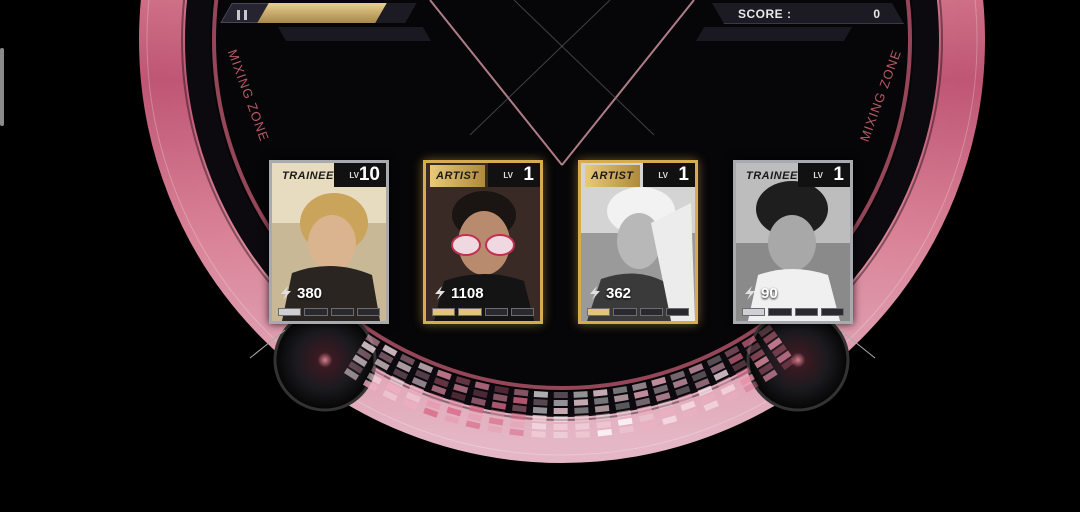 The width and height of the screenshot is (1080, 512). Describe the element at coordinates (467, 293) in the screenshot. I see `power-value: 1108` at that location.